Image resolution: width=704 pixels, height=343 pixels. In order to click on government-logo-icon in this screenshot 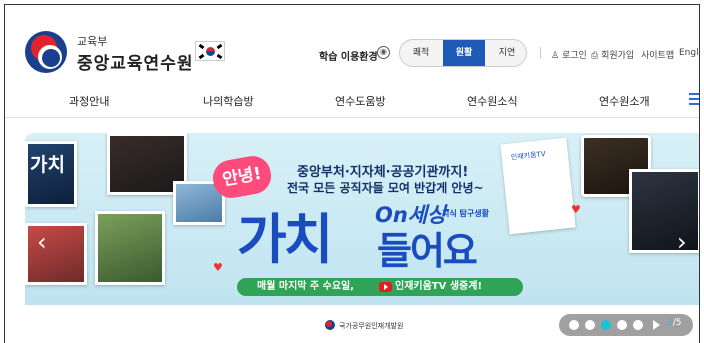, I will do `click(46, 52)`.